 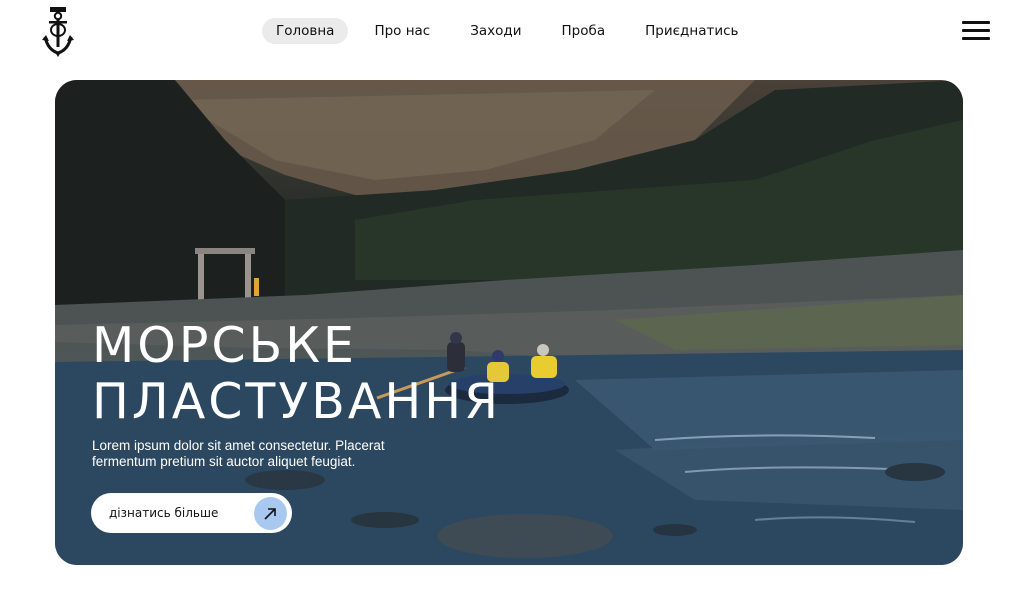 What do you see at coordinates (584, 31) in the screenshot?
I see `nav-item-trial: Проба` at bounding box center [584, 31].